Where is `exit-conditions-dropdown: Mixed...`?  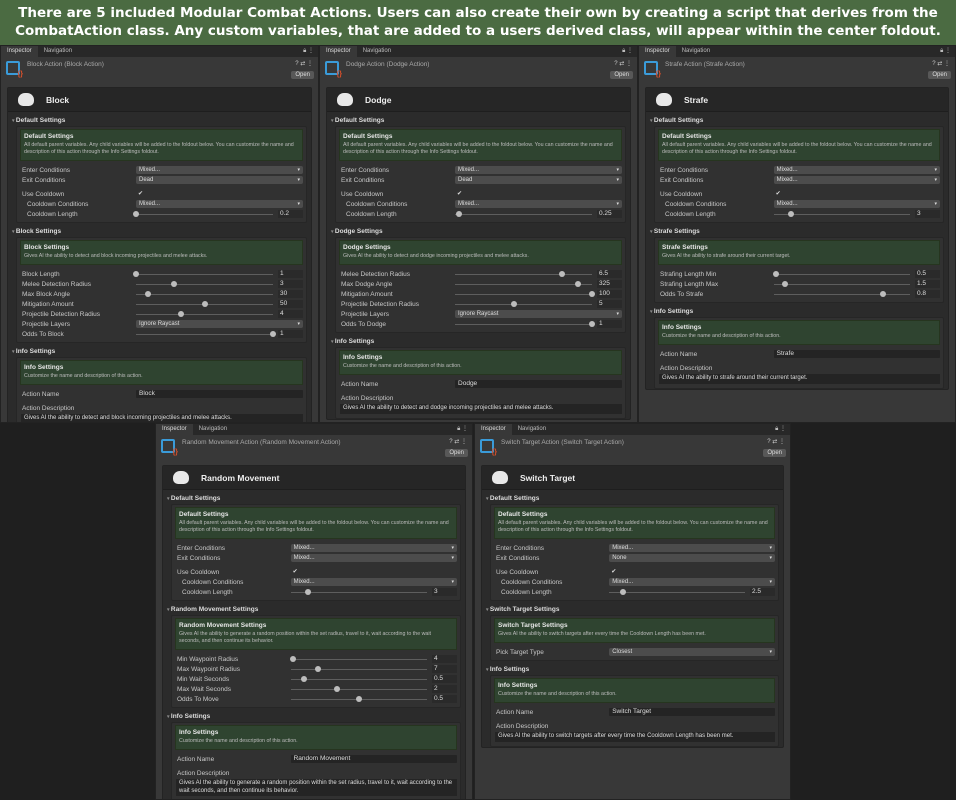
exit-conditions-dropdown: Mixed... is located at coordinates (373, 558).